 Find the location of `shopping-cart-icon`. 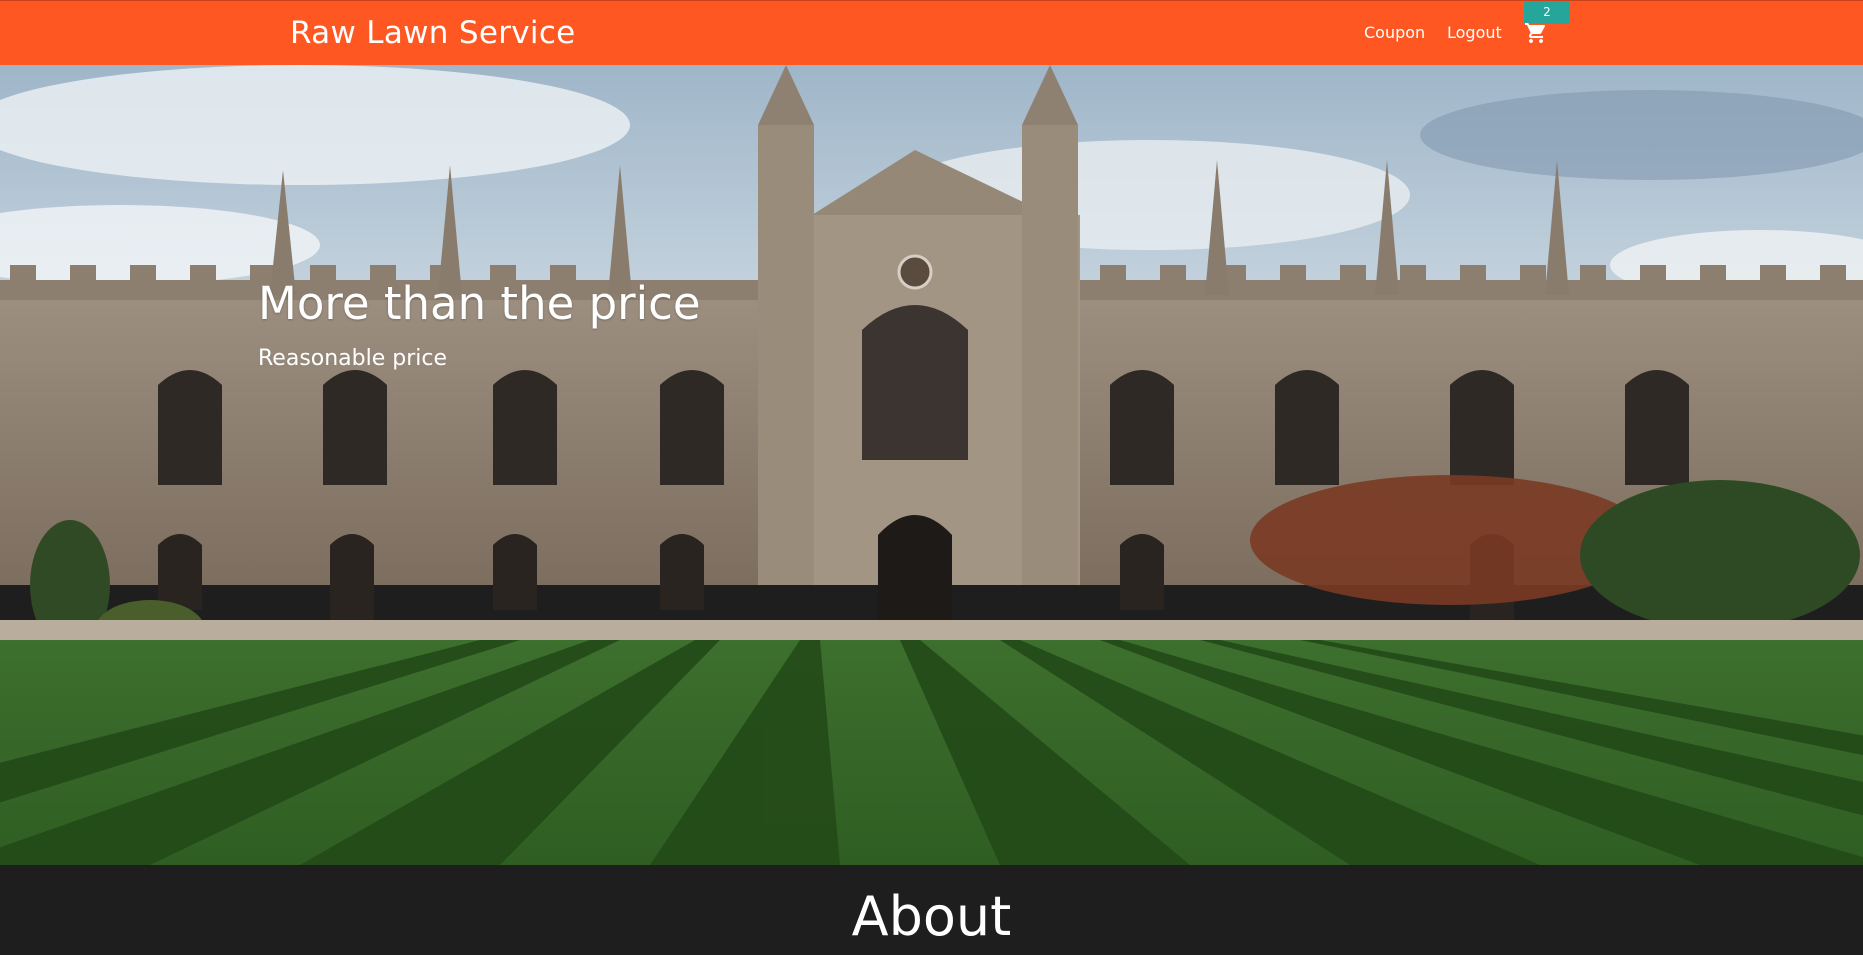

shopping-cart-icon is located at coordinates (1535, 33).